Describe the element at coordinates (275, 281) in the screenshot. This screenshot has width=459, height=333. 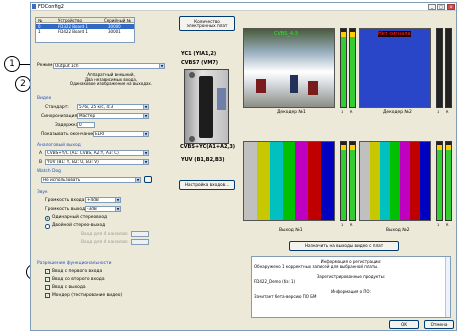
I see `info-registered-value: FD422_Demo (бэ: 1)` at that location.